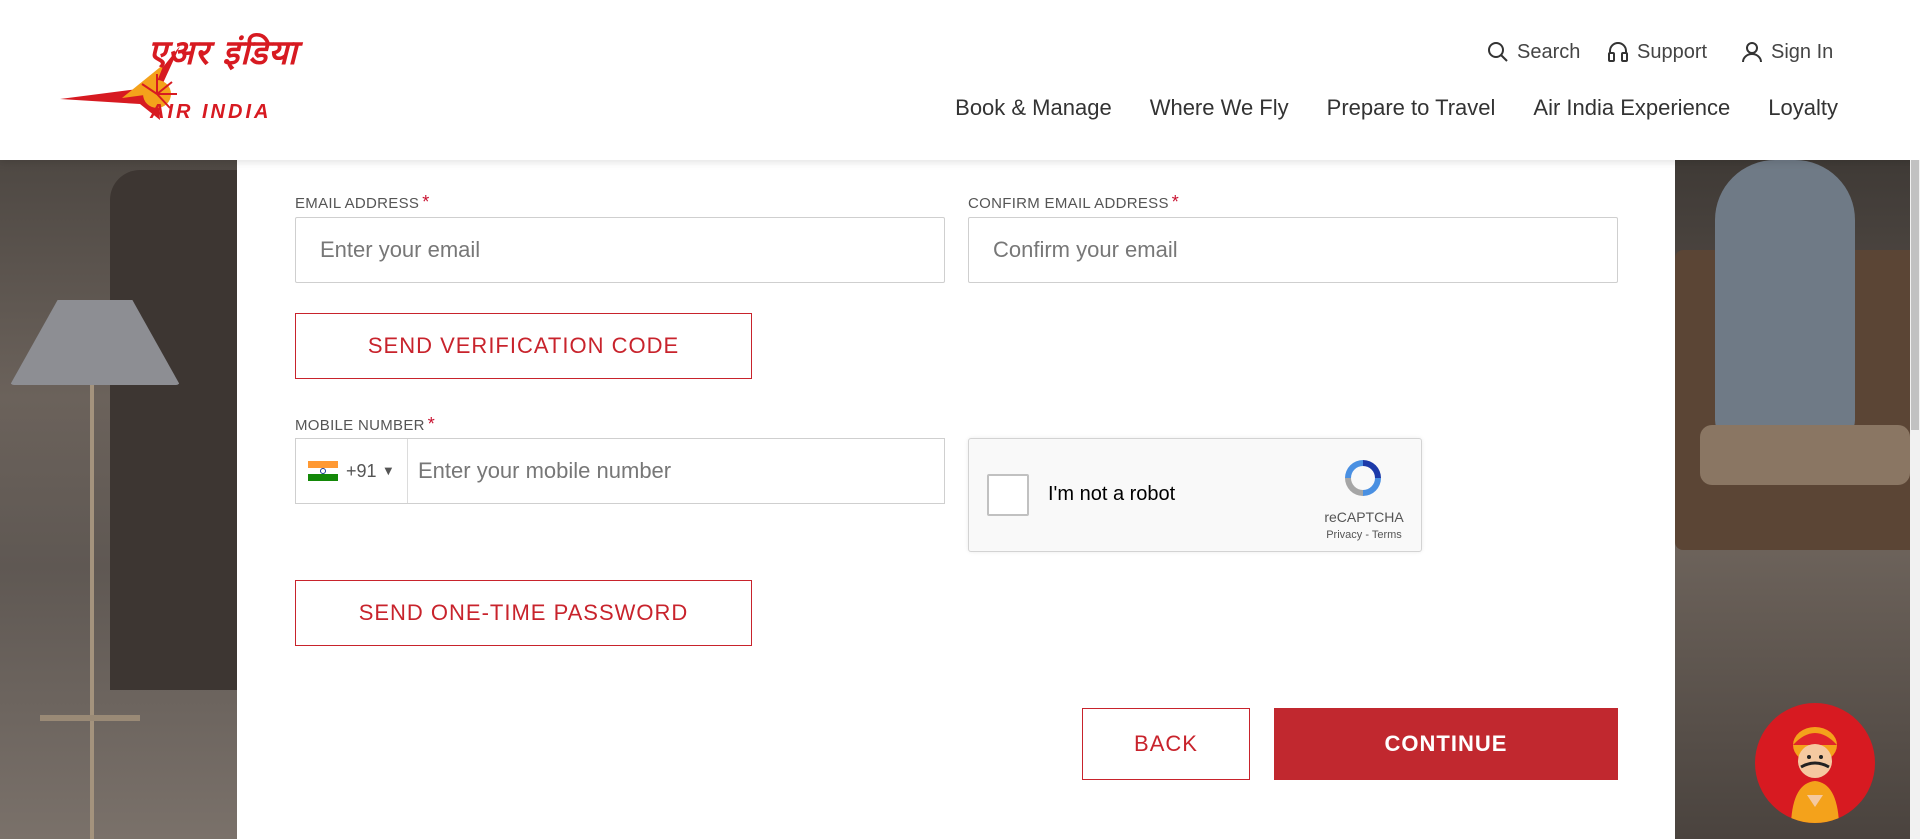 The height and width of the screenshot is (839, 1920). I want to click on recaptcha-label: I'm not a robot, so click(1112, 494).